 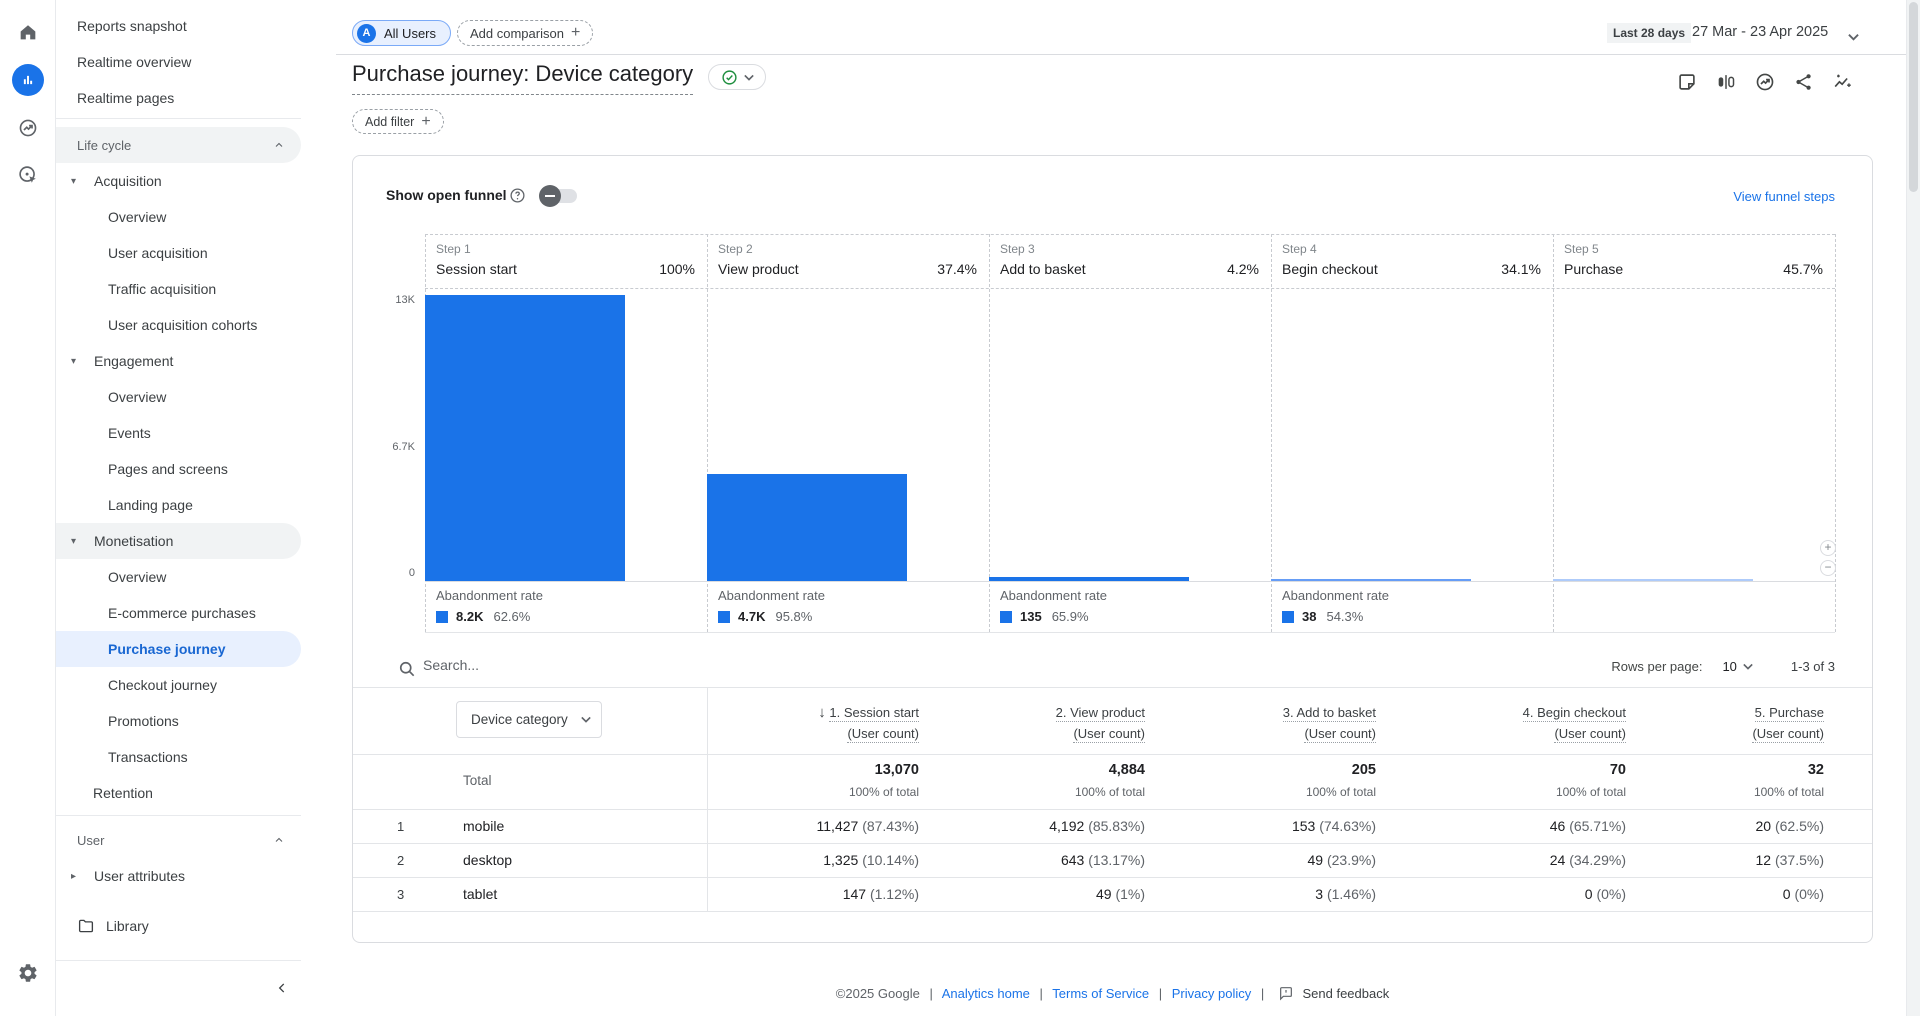 I want to click on abandonment-cell: Abandonment rate 4.7K 95.8%, so click(x=848, y=606).